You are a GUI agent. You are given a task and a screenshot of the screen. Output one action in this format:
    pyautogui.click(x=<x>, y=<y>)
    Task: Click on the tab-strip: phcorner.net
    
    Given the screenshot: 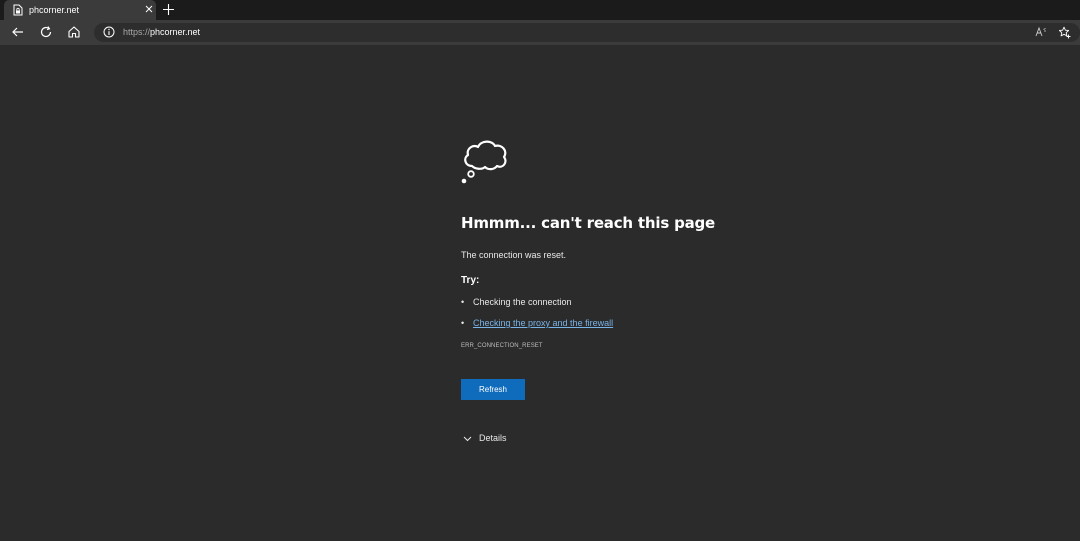 What is the action you would take?
    pyautogui.click(x=540, y=10)
    